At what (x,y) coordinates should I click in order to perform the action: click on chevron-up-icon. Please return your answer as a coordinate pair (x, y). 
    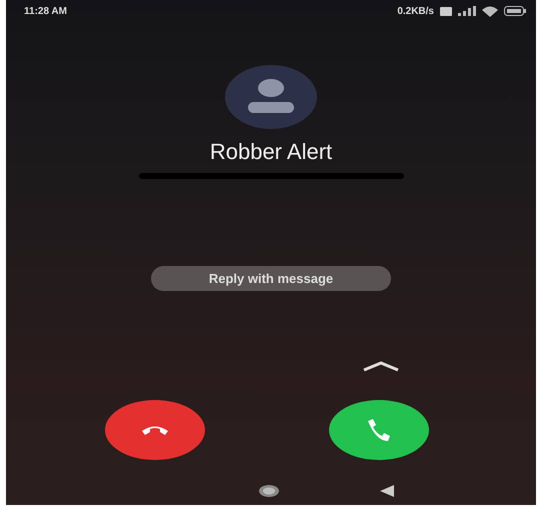
    Looking at the image, I should click on (381, 366).